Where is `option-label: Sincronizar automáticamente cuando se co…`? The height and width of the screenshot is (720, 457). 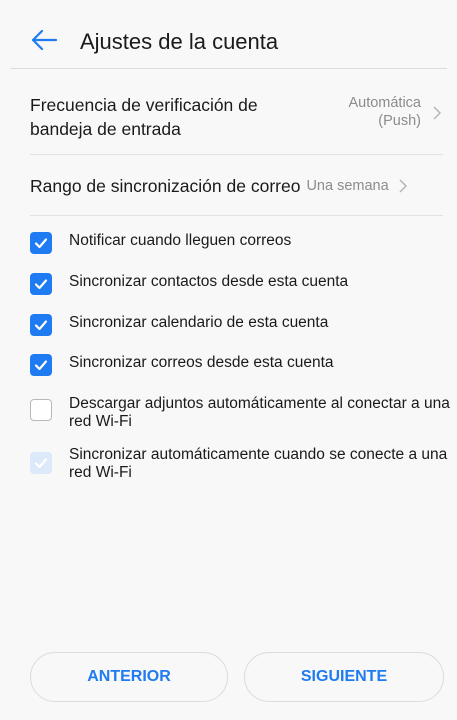 option-label: Sincronizar automáticamente cuando se co… is located at coordinates (258, 463).